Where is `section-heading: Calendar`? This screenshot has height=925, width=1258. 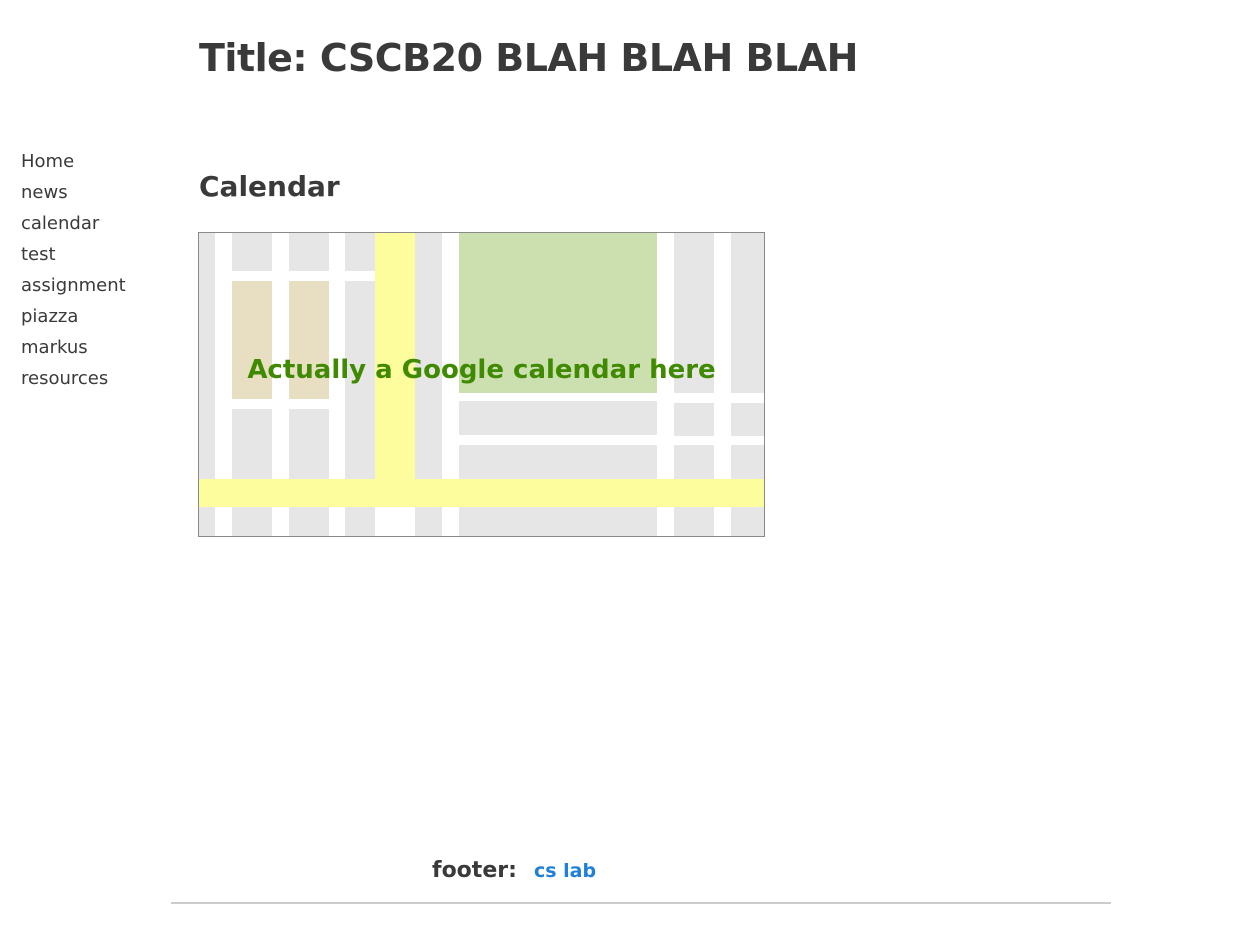 section-heading: Calendar is located at coordinates (269, 186).